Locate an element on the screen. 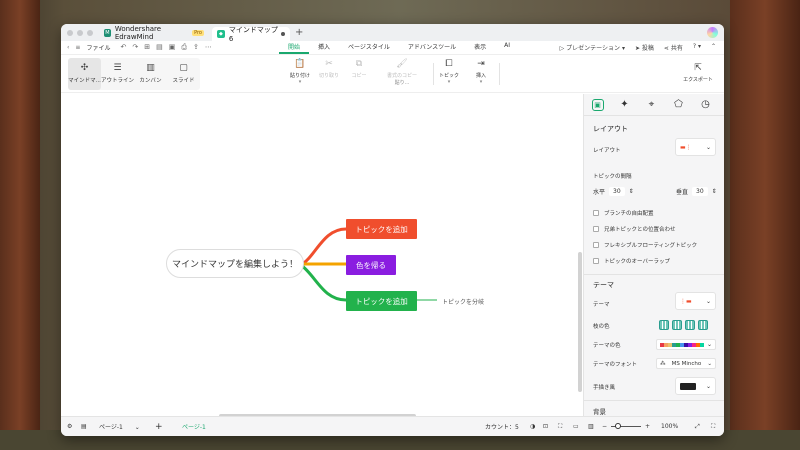 Image resolution: width=800 pixels, height=450 pixels. copy-button: ⧉ コピー is located at coordinates (359, 69).